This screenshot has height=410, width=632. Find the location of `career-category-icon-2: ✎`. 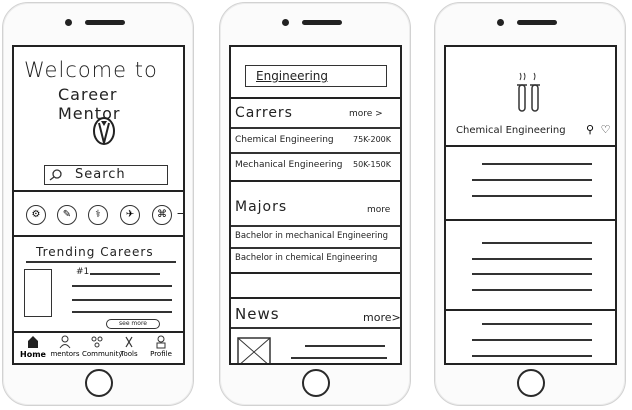

career-category-icon-2: ✎ is located at coordinates (67, 215).